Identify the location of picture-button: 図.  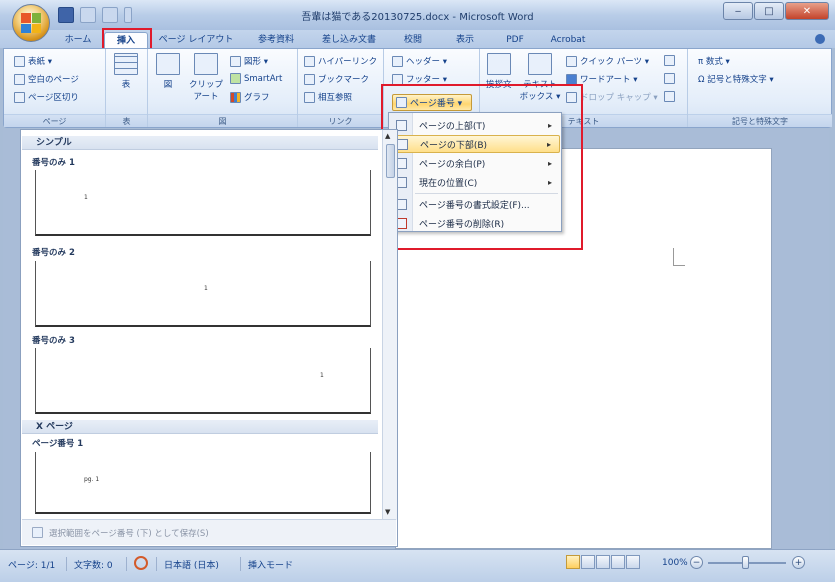
(168, 71).